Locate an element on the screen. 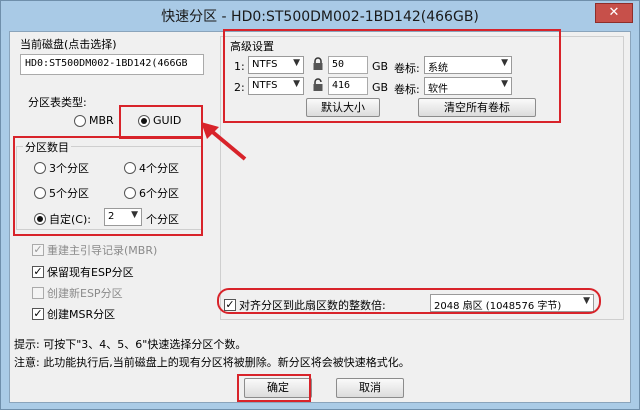 The width and height of the screenshot is (640, 410). keep-esp-label: 保留现有ESP分区 is located at coordinates (90, 272).